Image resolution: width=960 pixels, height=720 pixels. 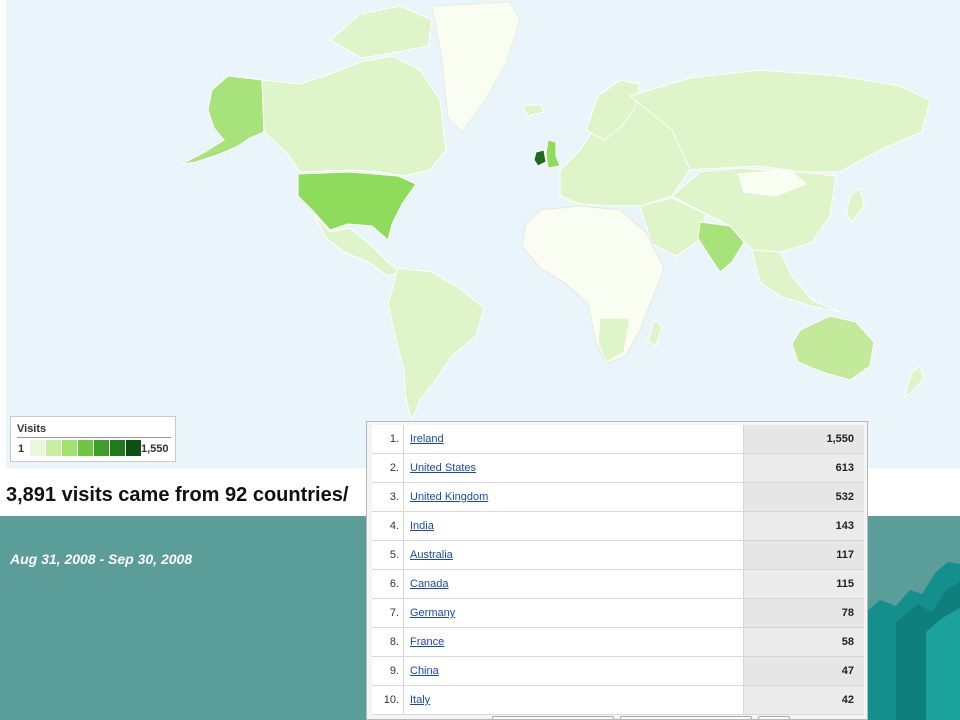 What do you see at coordinates (574, 439) in the screenshot?
I see `country-link: Ireland` at bounding box center [574, 439].